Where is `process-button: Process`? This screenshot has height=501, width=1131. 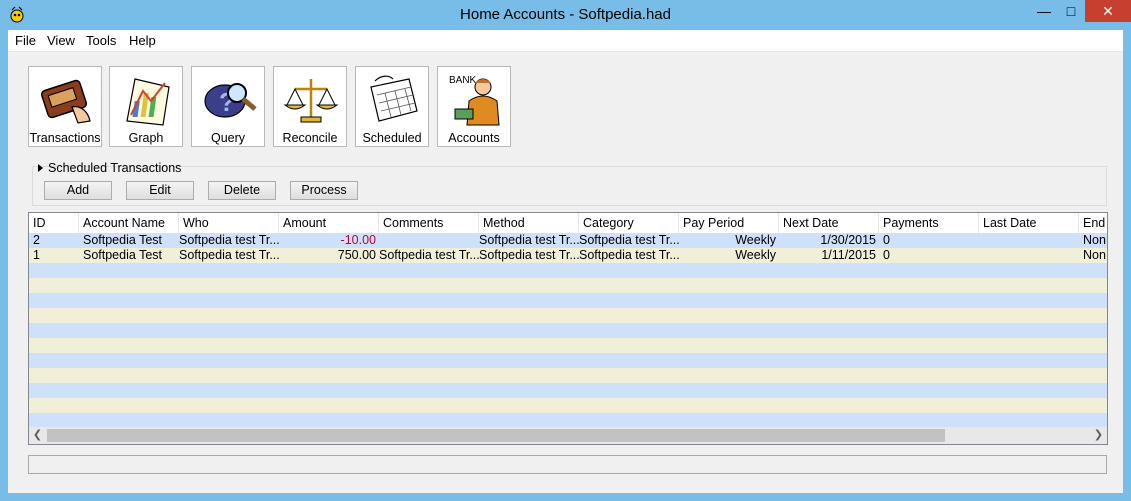 process-button: Process is located at coordinates (324, 190).